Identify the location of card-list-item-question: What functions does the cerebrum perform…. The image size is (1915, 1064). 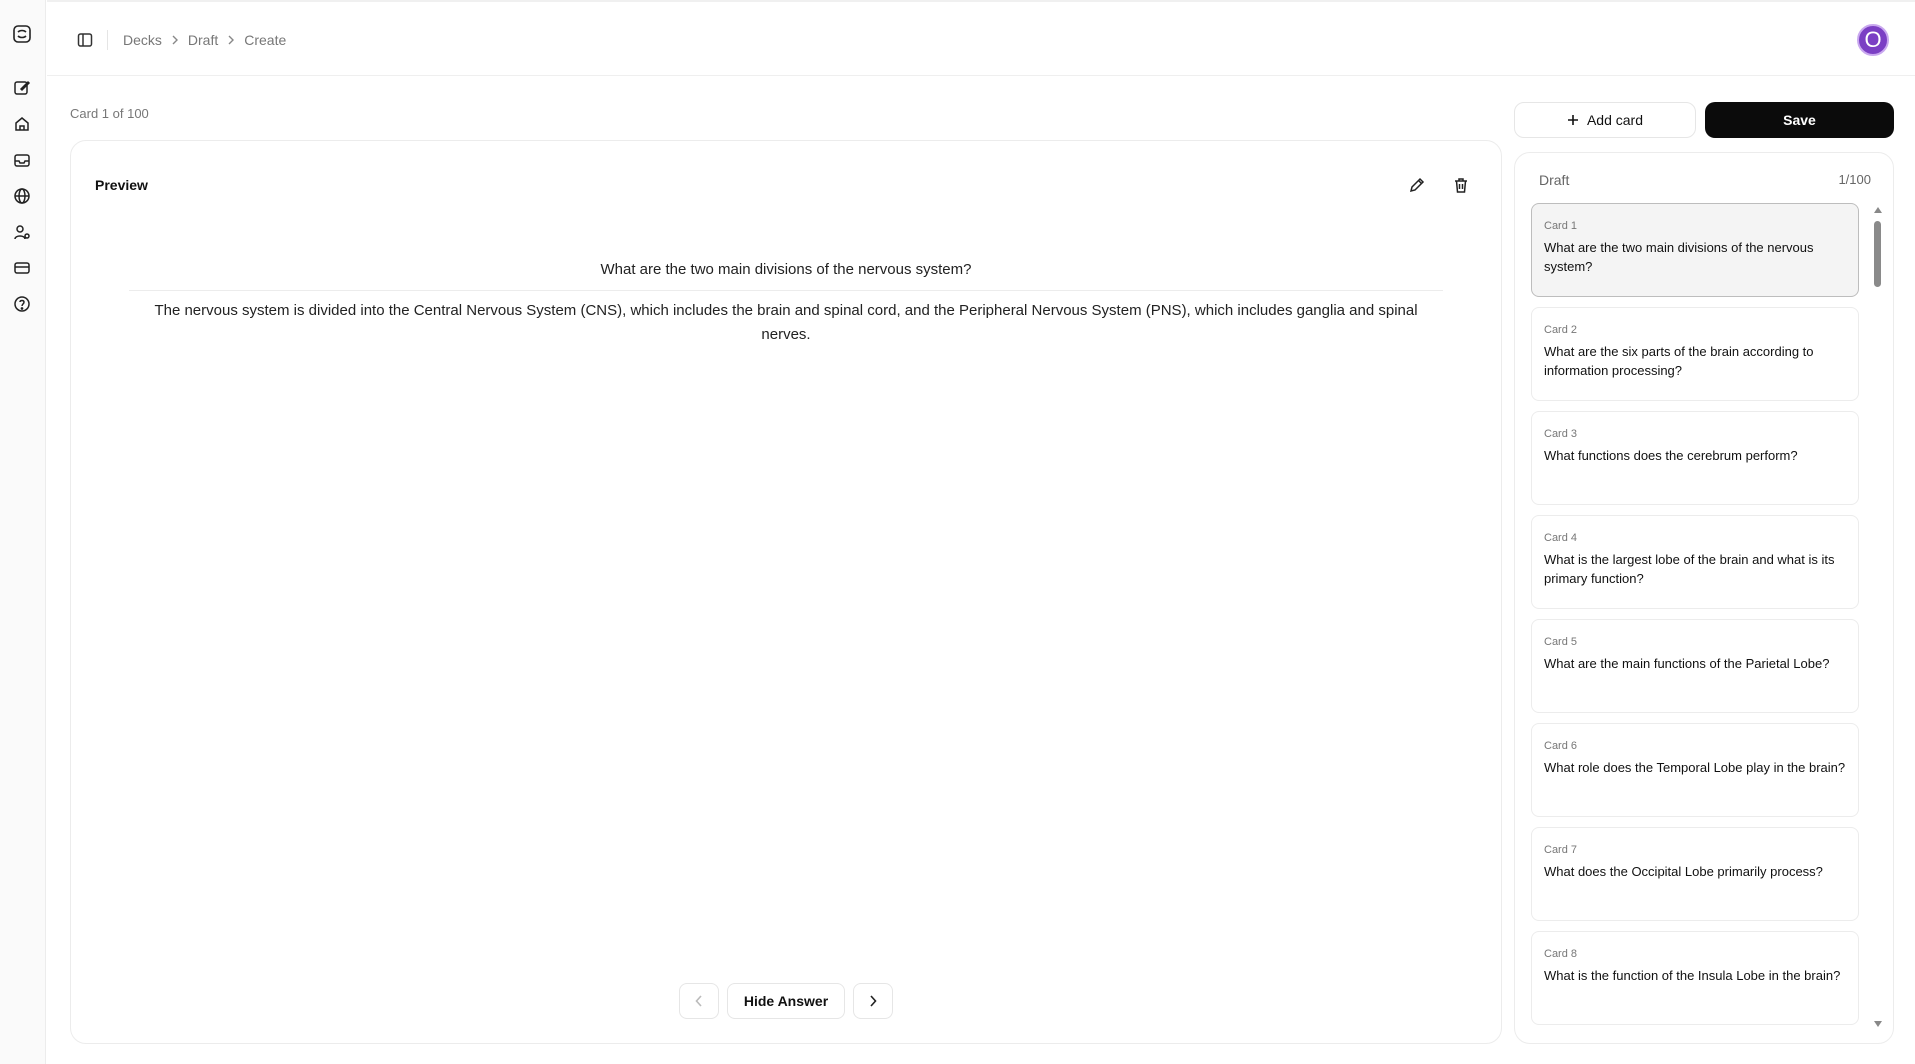
(1671, 455).